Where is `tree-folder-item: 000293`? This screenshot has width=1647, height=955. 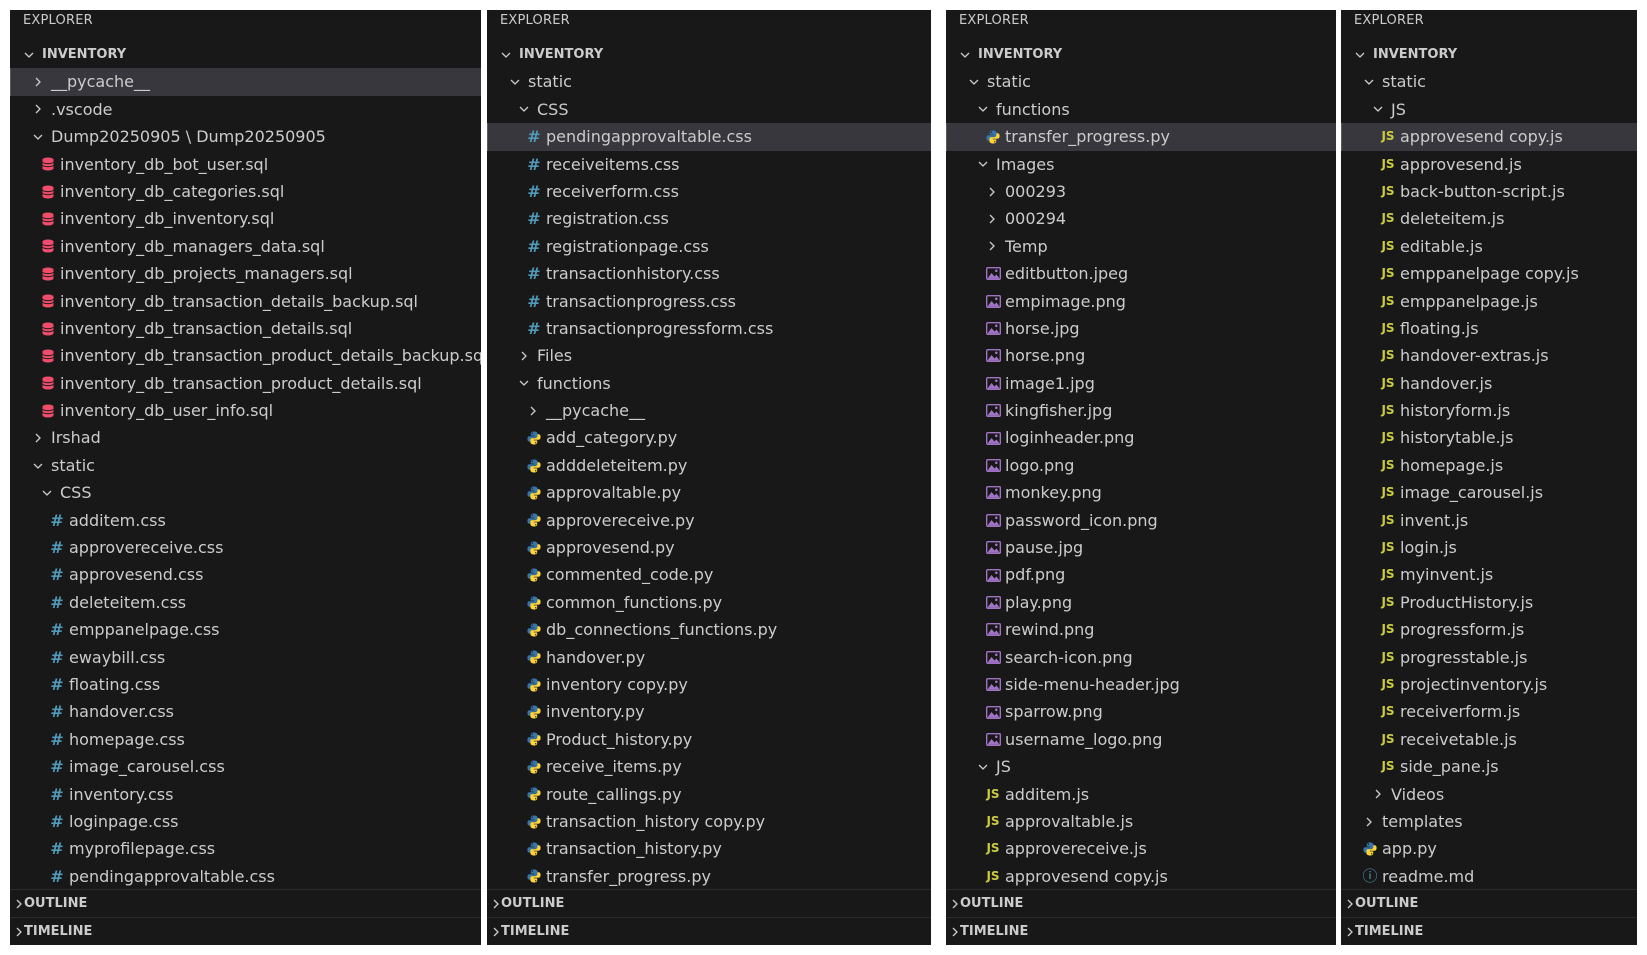
tree-folder-item: 000293 is located at coordinates (1141, 191).